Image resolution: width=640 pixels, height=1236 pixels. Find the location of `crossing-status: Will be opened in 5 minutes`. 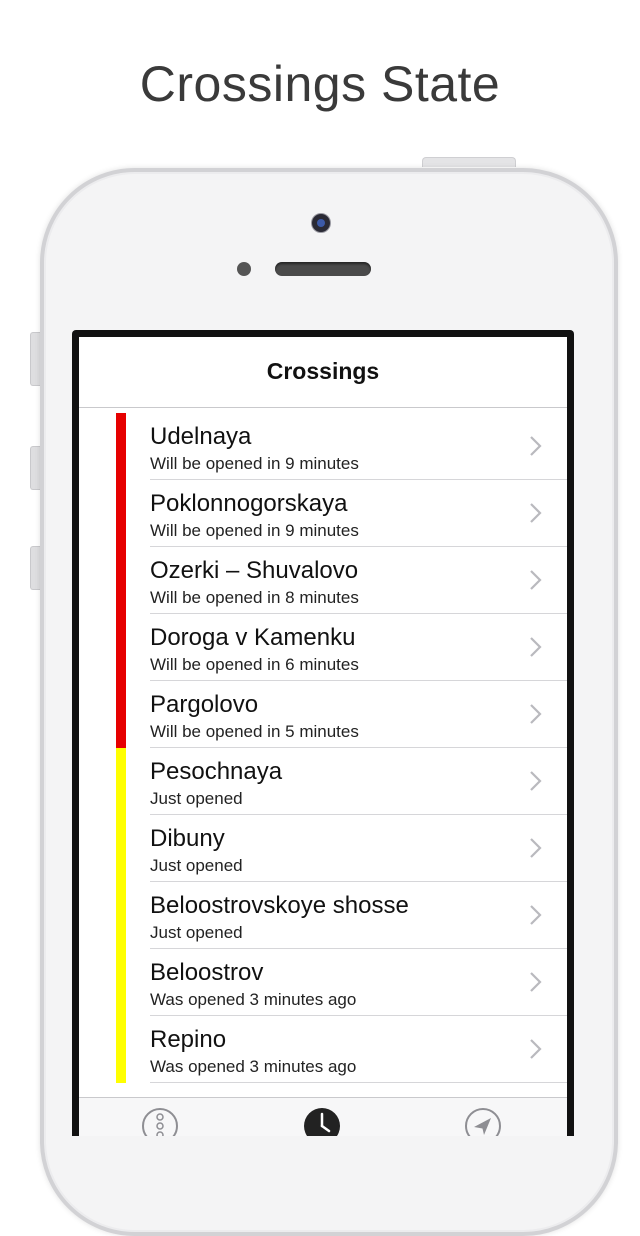

crossing-status: Will be opened in 5 minutes is located at coordinates (254, 731).